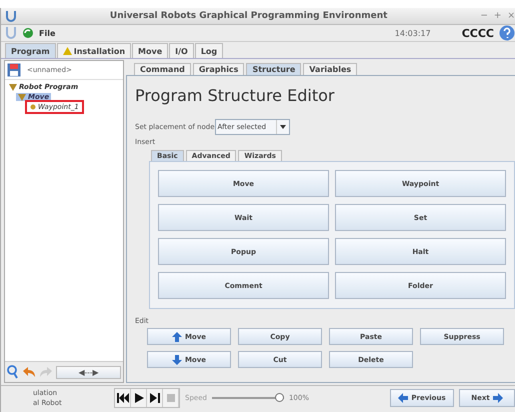 Image resolution: width=515 pixels, height=412 pixels. I want to click on arrow-up-icon, so click(177, 337).